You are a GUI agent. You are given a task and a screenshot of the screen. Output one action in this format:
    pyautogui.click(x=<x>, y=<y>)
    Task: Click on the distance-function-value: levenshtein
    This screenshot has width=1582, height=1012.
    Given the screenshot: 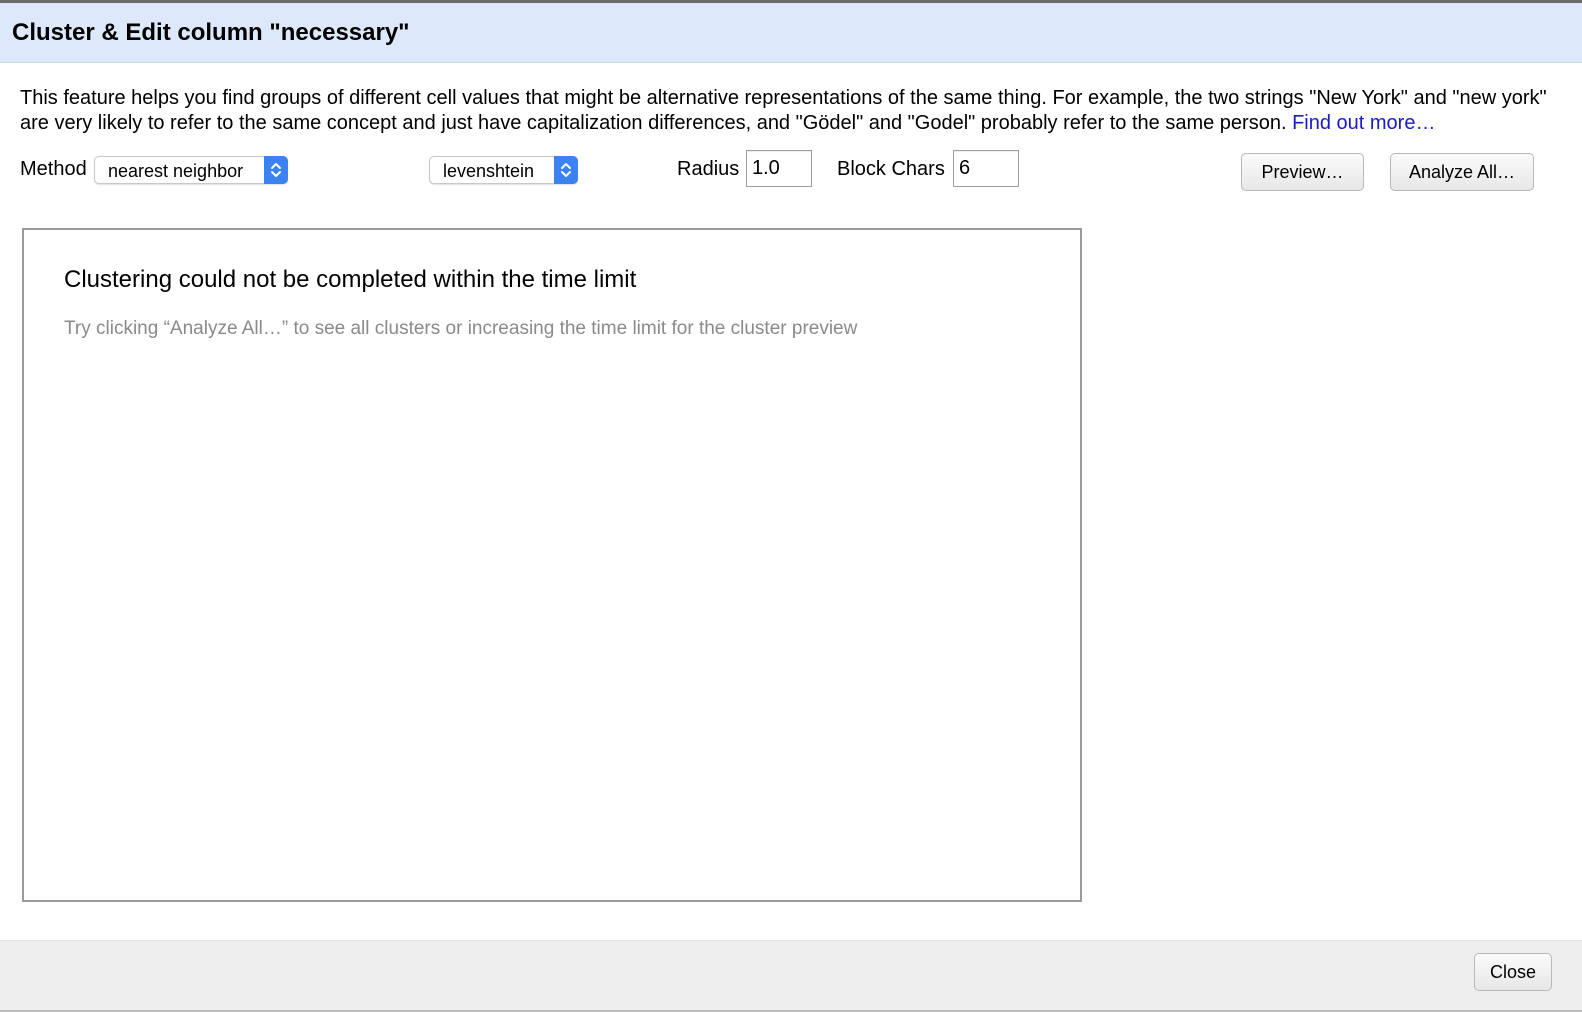 What is the action you would take?
    pyautogui.click(x=489, y=171)
    